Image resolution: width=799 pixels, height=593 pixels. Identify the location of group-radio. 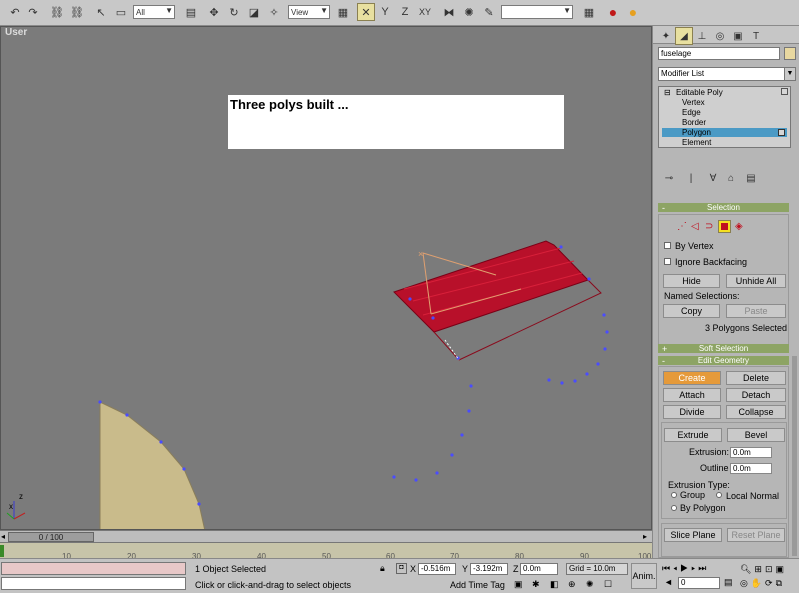
(674, 495).